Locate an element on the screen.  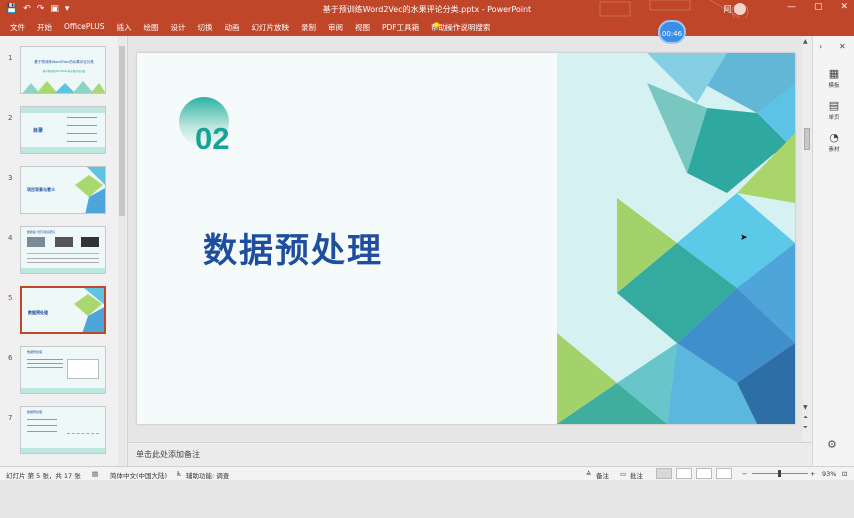
notes-pane: 单击此处添加备注 is located at coordinates (470, 454).